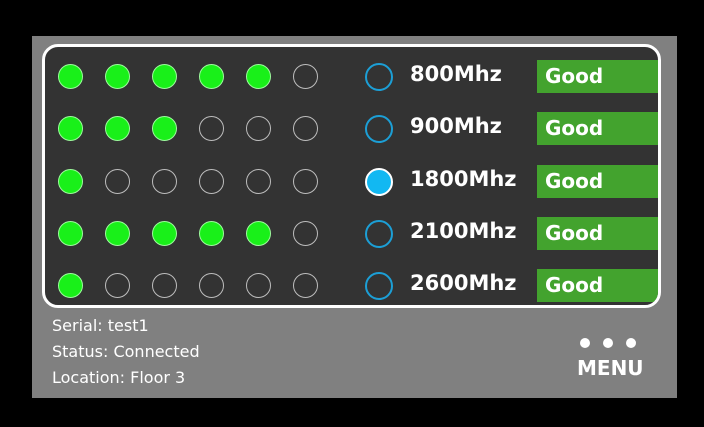 Image resolution: width=704 pixels, height=427 pixels. I want to click on band-row-4: 2600Mhz Good, so click(351, 283).